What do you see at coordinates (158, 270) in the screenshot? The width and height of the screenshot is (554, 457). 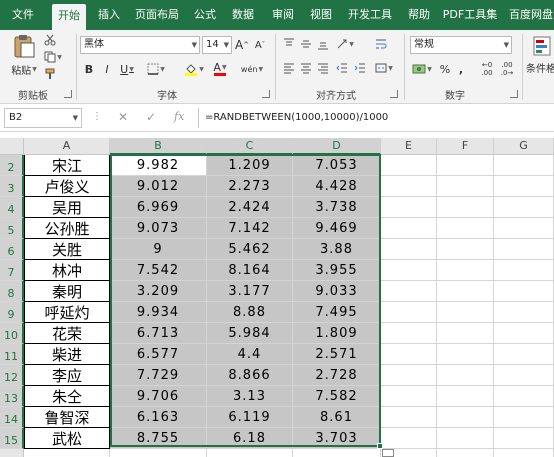 I see `cell-b: 7.542` at bounding box center [158, 270].